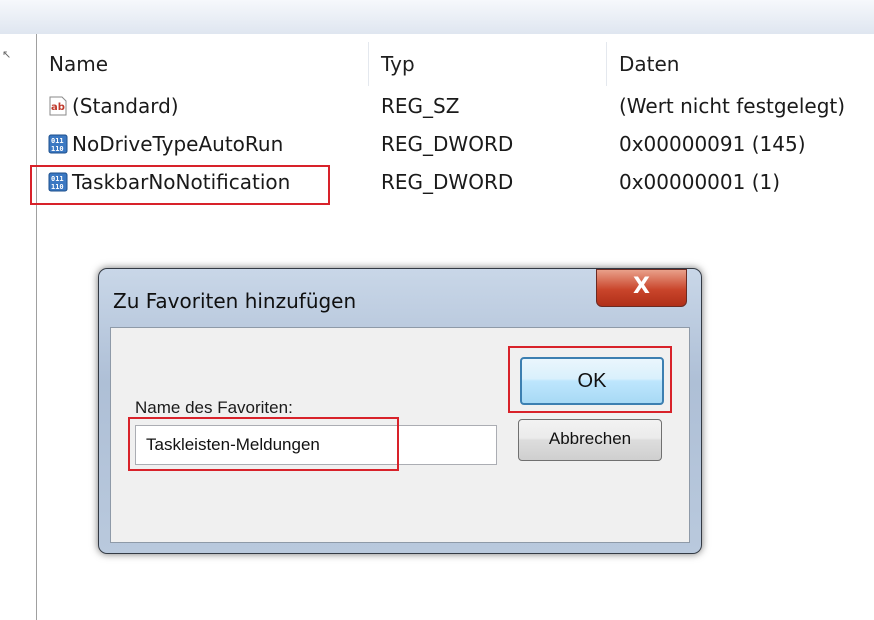  Describe the element at coordinates (263, 444) in the screenshot. I see `input-highlight-box` at that location.